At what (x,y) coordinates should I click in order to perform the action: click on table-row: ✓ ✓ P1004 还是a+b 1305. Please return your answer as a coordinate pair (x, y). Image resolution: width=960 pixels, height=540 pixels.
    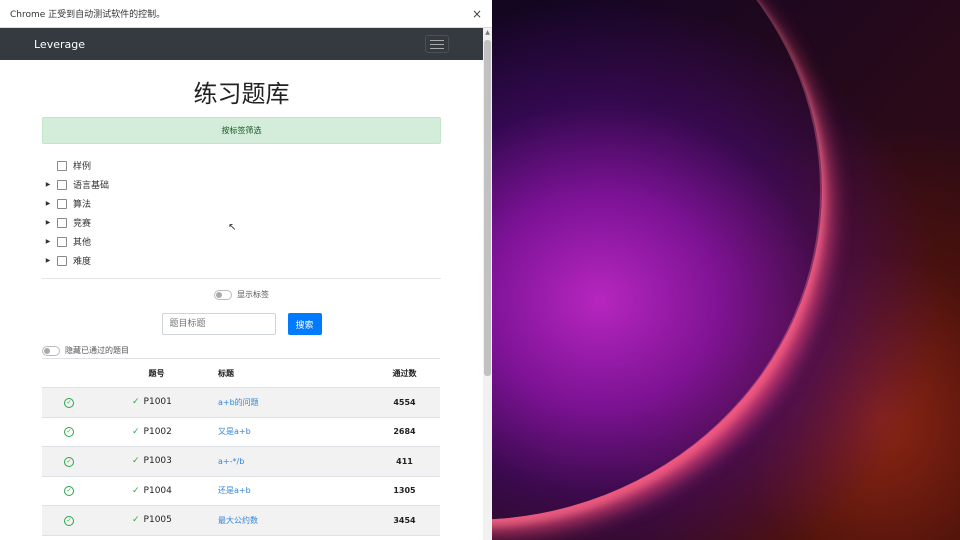
    Looking at the image, I should click on (241, 490).